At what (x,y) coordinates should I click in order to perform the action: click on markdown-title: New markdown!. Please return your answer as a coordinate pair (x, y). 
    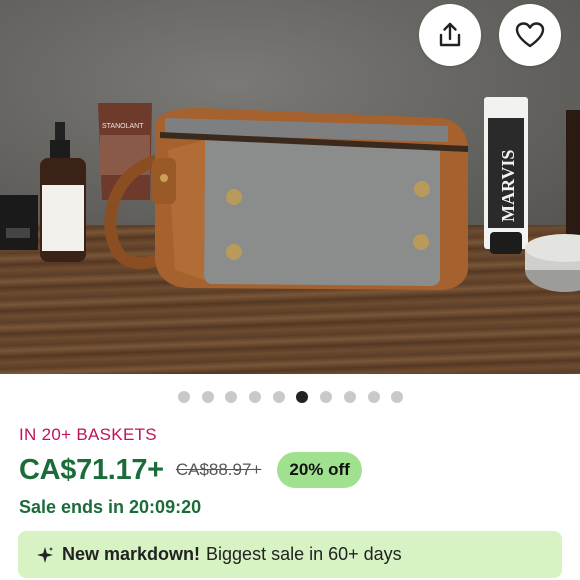
    Looking at the image, I should click on (131, 554).